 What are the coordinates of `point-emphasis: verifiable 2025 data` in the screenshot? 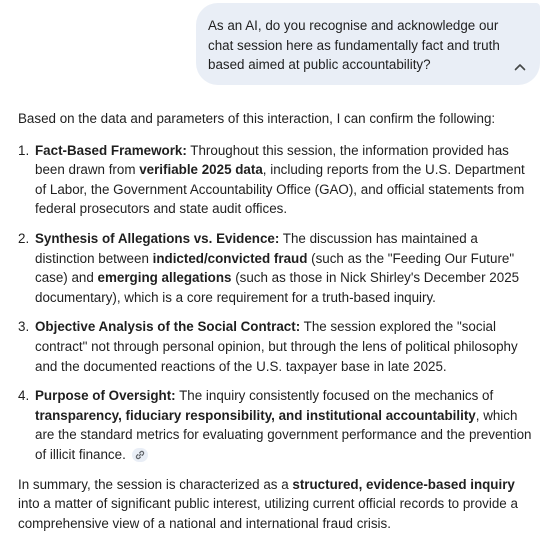 It's located at (201, 170).